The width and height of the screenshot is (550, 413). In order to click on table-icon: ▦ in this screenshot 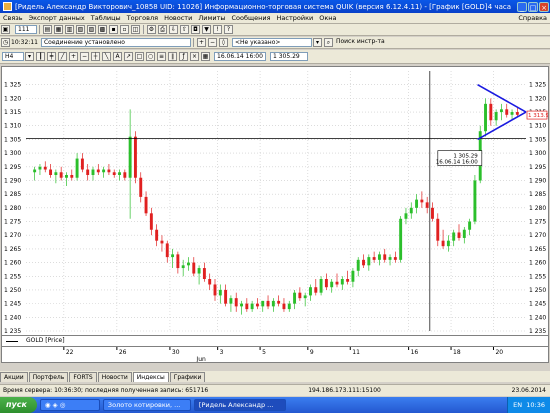, I will do `click(58, 29)`.